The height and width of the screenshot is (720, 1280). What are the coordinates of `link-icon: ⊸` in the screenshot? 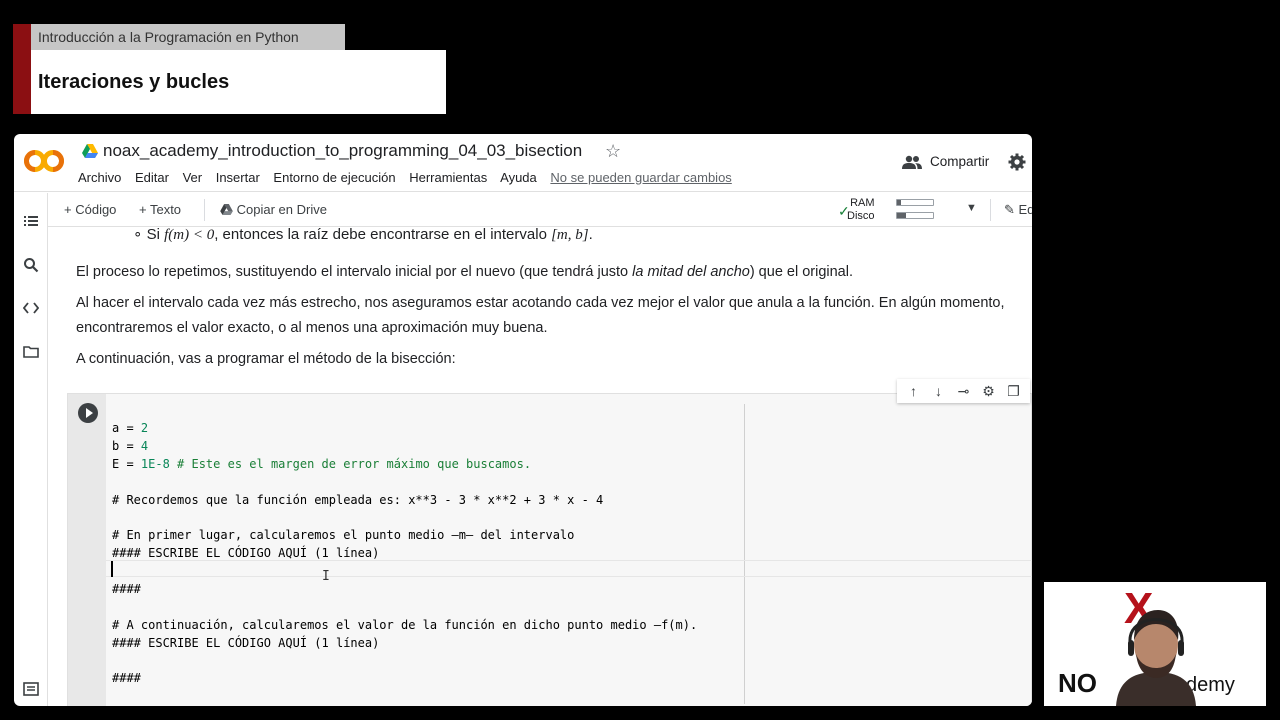 It's located at (963, 391).